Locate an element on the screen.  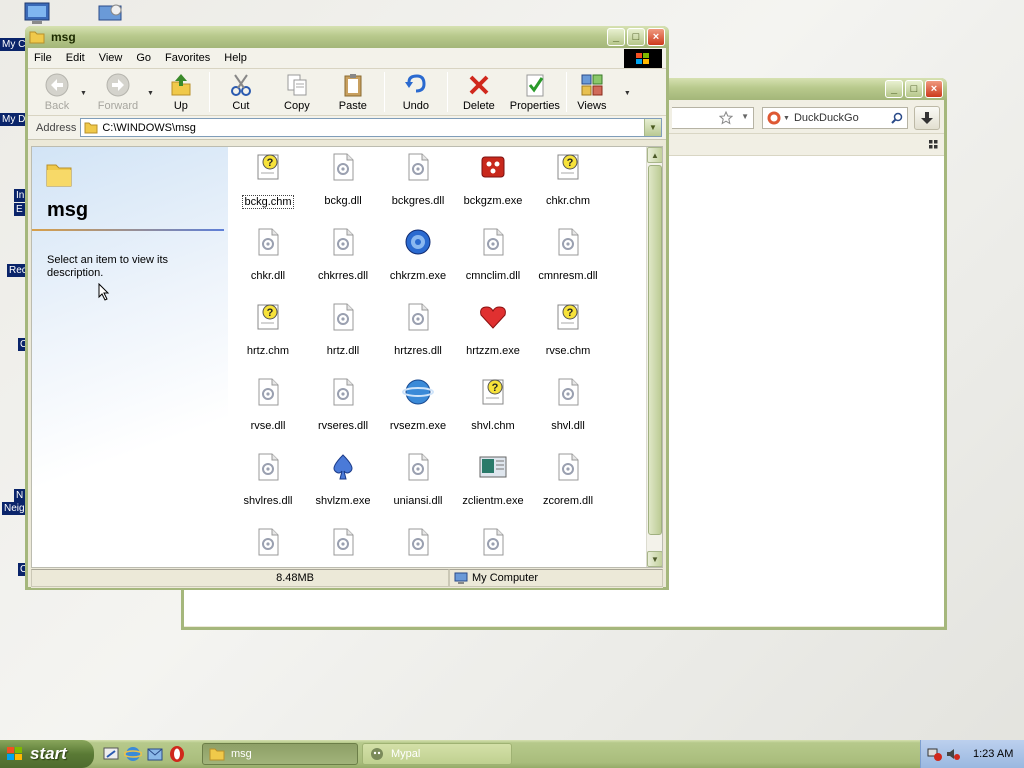
file-item: ? rvse.chm is located at coordinates (568, 330).